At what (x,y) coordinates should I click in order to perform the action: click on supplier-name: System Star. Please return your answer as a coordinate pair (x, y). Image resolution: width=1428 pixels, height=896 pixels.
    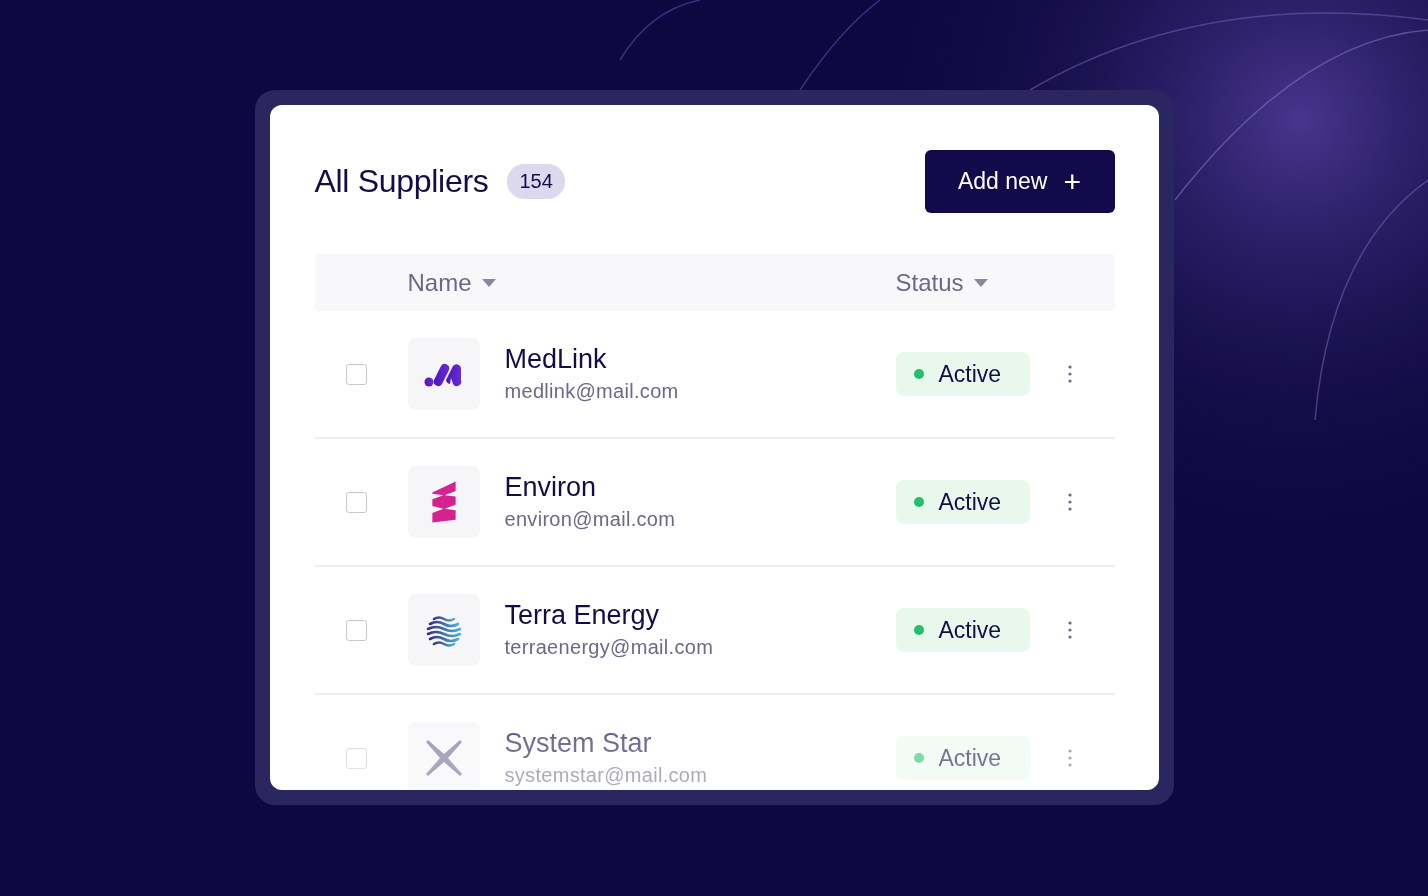
    Looking at the image, I should click on (578, 743).